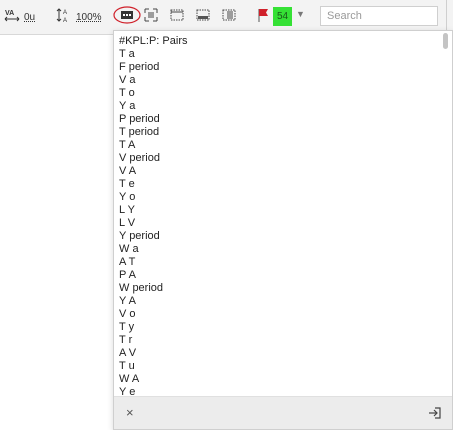 The height and width of the screenshot is (430, 453). What do you see at coordinates (277, 353) in the screenshot?
I see `list-item: A V` at bounding box center [277, 353].